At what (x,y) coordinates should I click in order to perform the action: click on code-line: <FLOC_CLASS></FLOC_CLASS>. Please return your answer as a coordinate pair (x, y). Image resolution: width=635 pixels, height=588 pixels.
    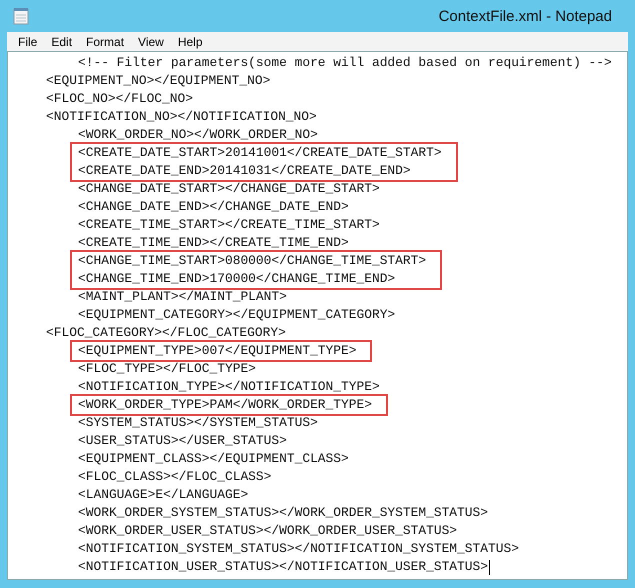
    Looking at the image, I should click on (175, 477).